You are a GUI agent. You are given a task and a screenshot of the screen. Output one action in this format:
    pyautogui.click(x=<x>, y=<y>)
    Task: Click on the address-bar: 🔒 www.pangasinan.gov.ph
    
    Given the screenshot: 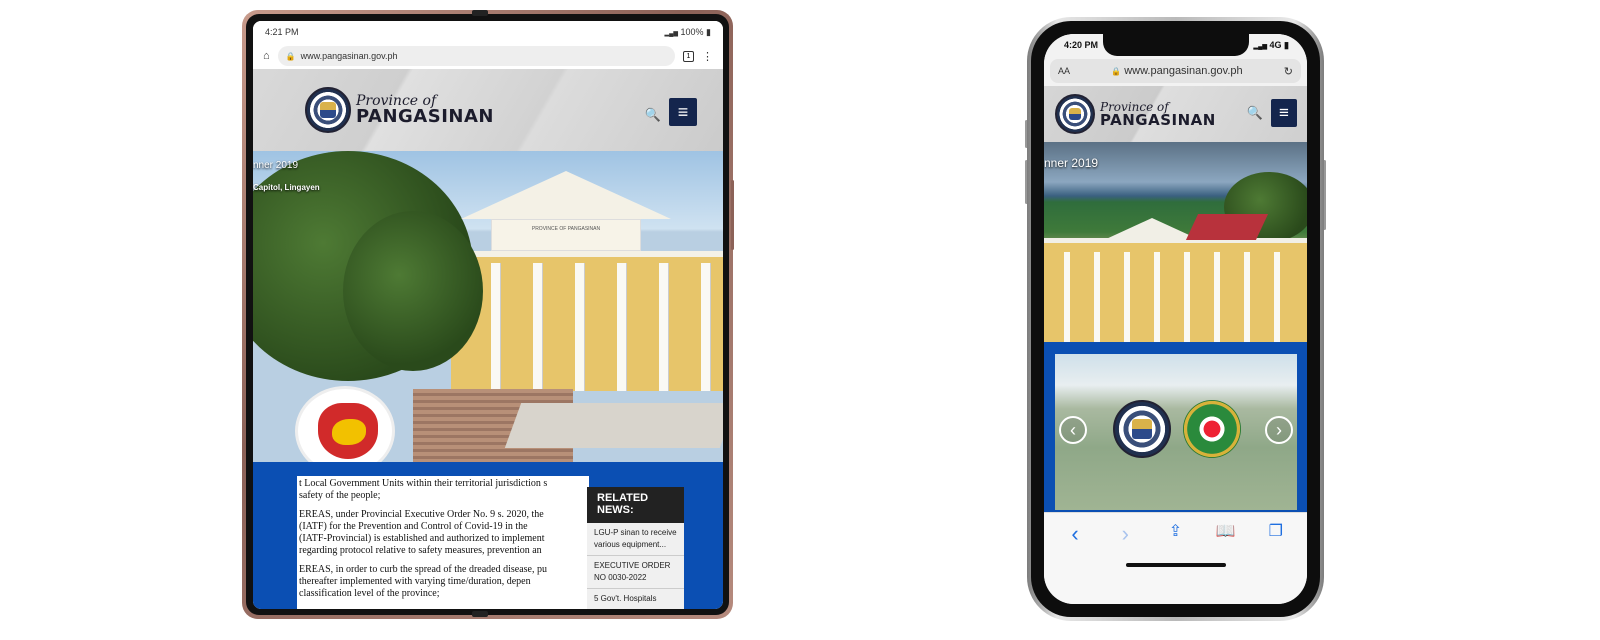 What is the action you would take?
    pyautogui.click(x=476, y=56)
    